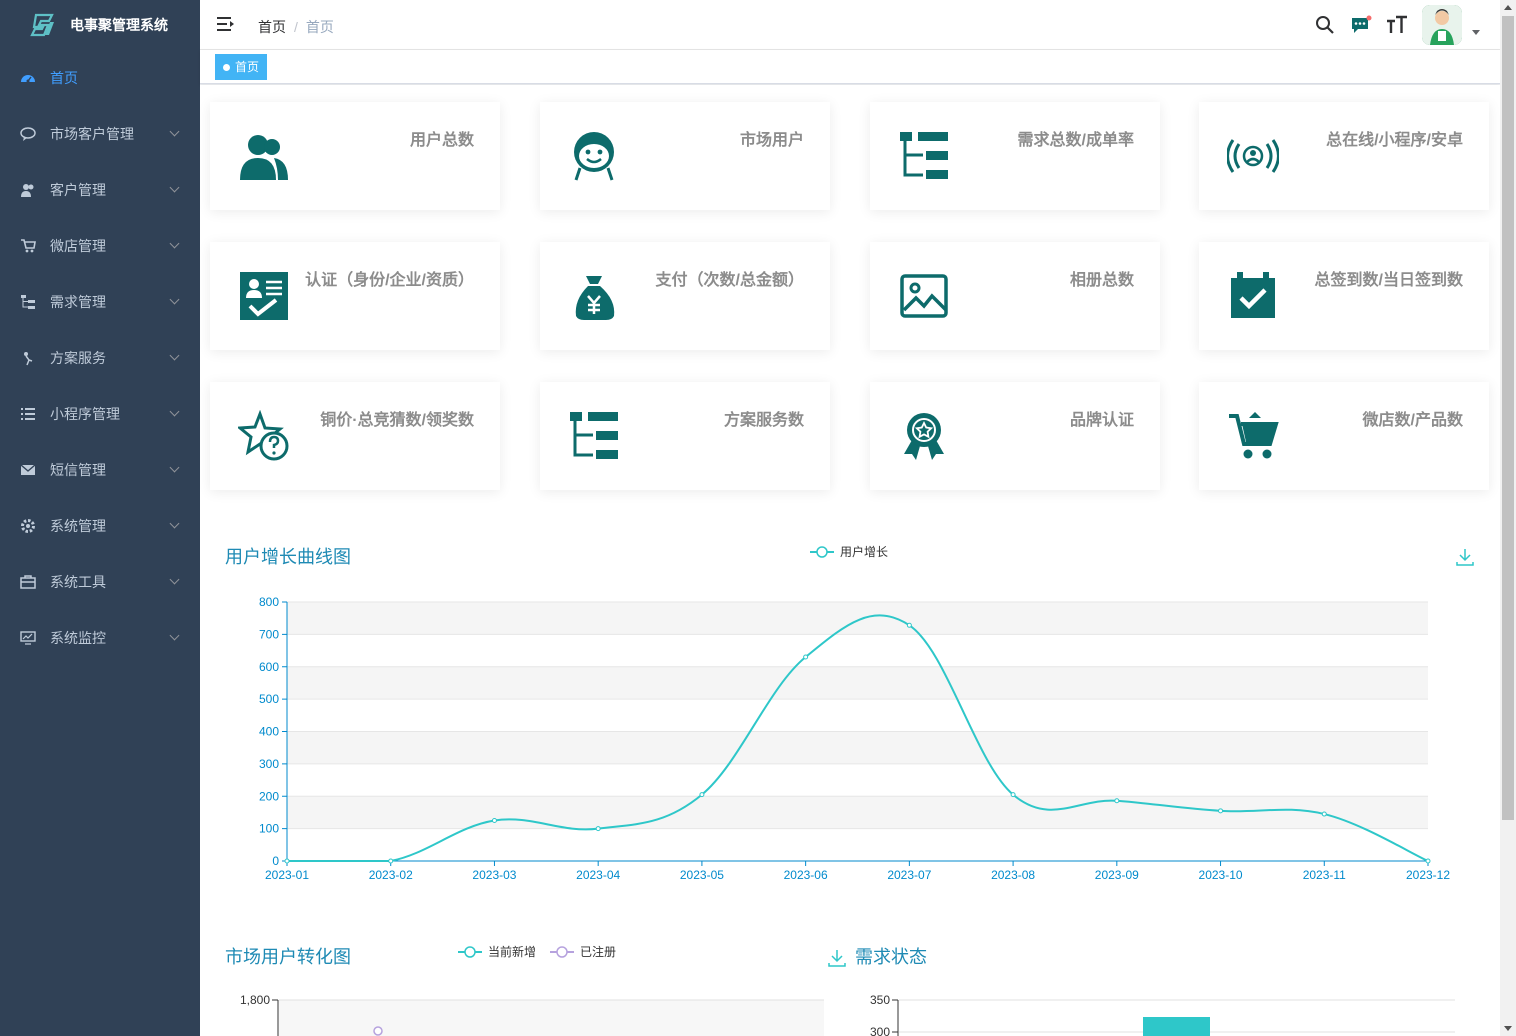 The height and width of the screenshot is (1036, 1516). Describe the element at coordinates (272, 27) in the screenshot. I see `breadcrumb-home: 首页` at that location.